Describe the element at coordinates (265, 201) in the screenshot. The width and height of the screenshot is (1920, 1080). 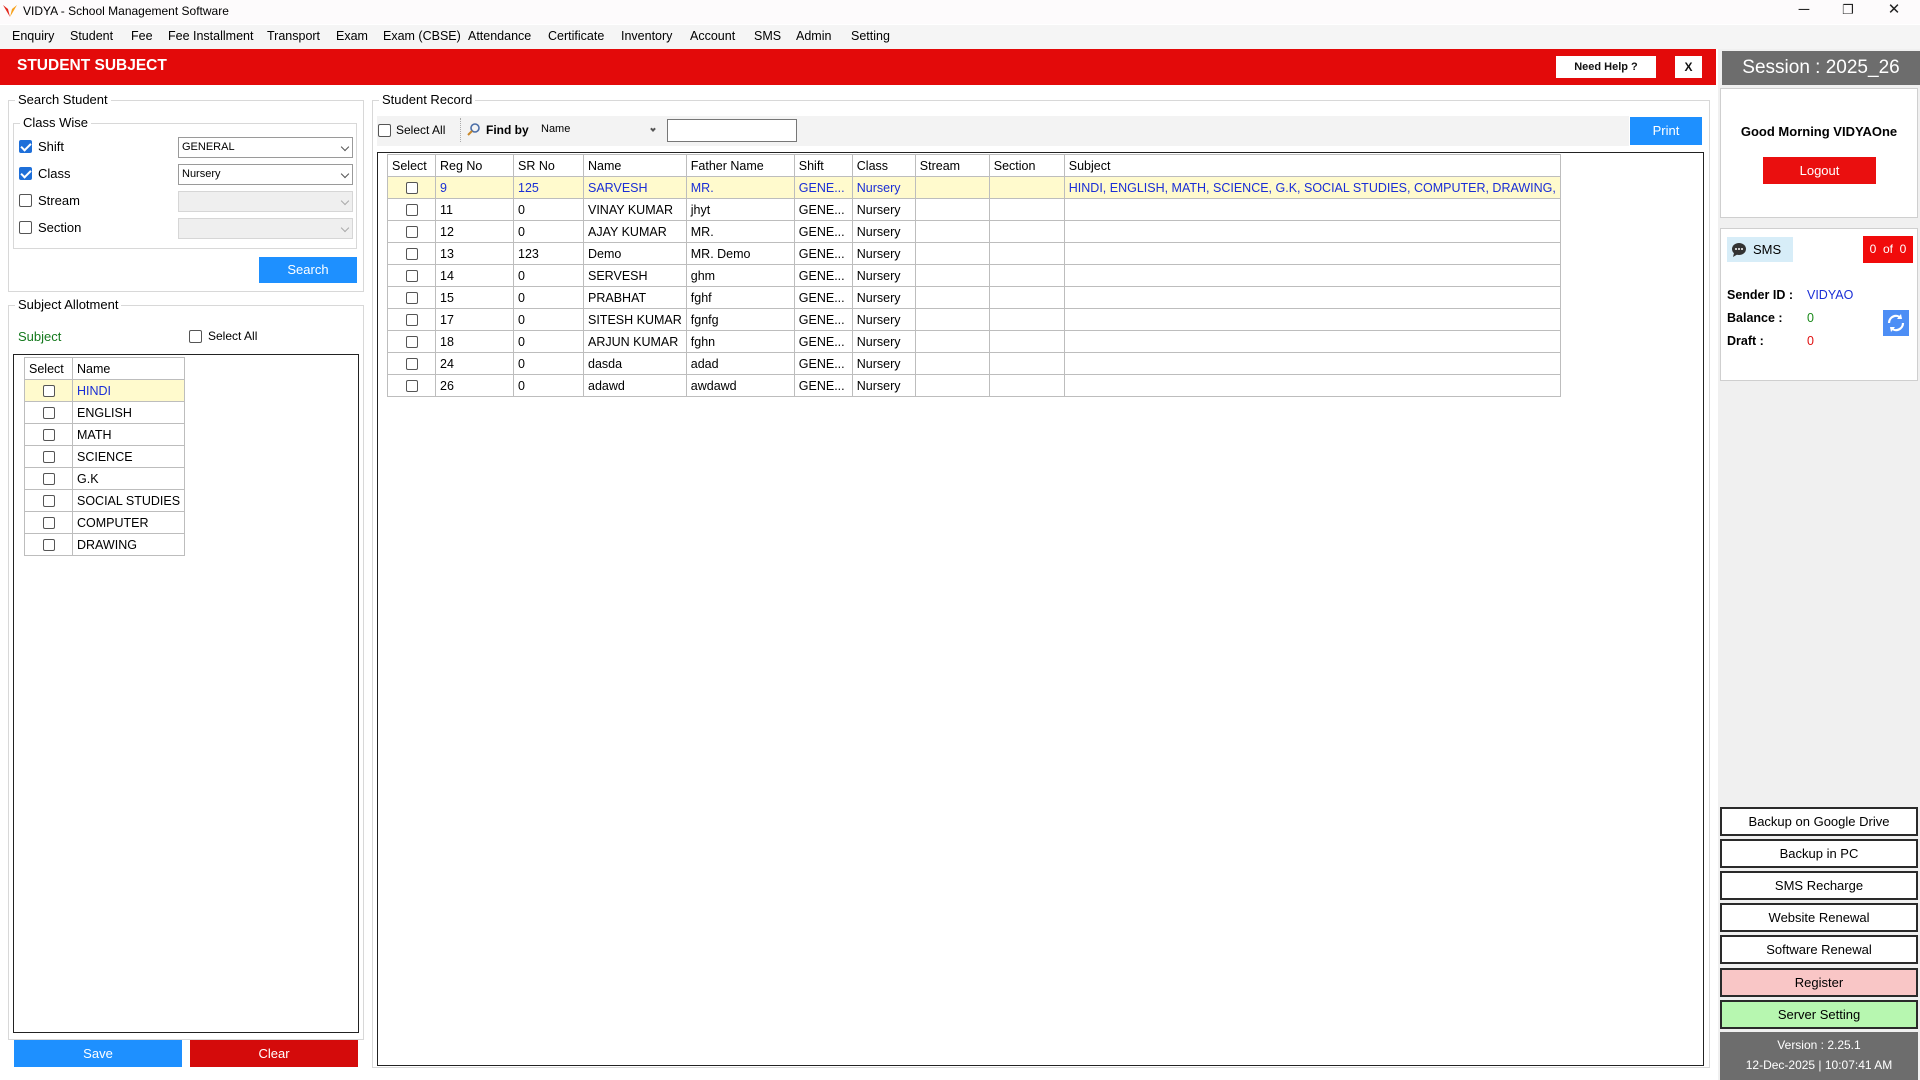
I see `stream-select` at that location.